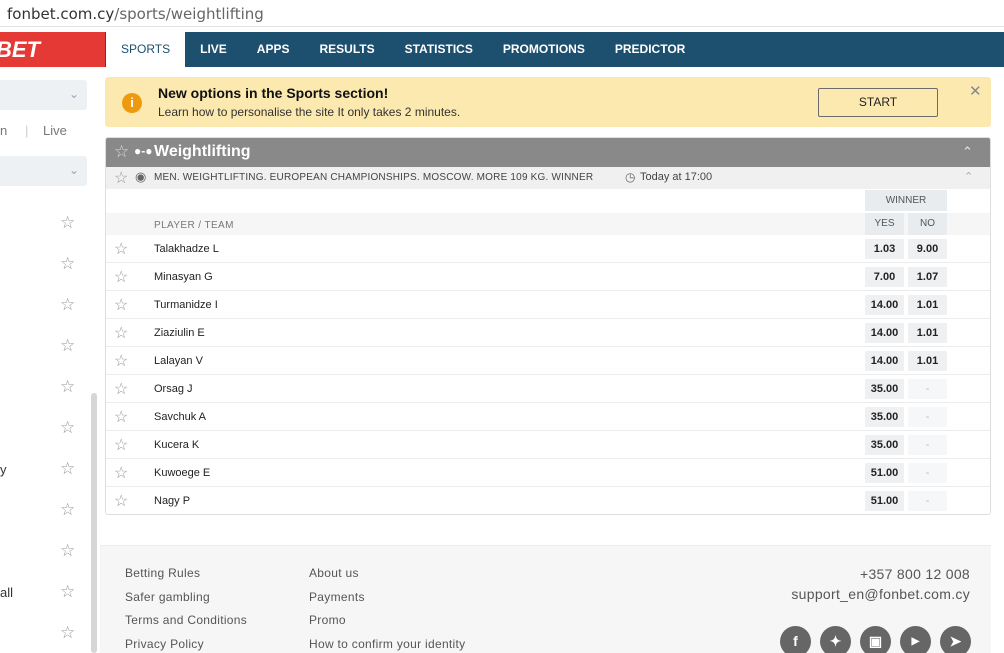 This screenshot has width=1004, height=653. I want to click on sport-header: ☆ ●-● Weightlifting ⌃, so click(548, 152).